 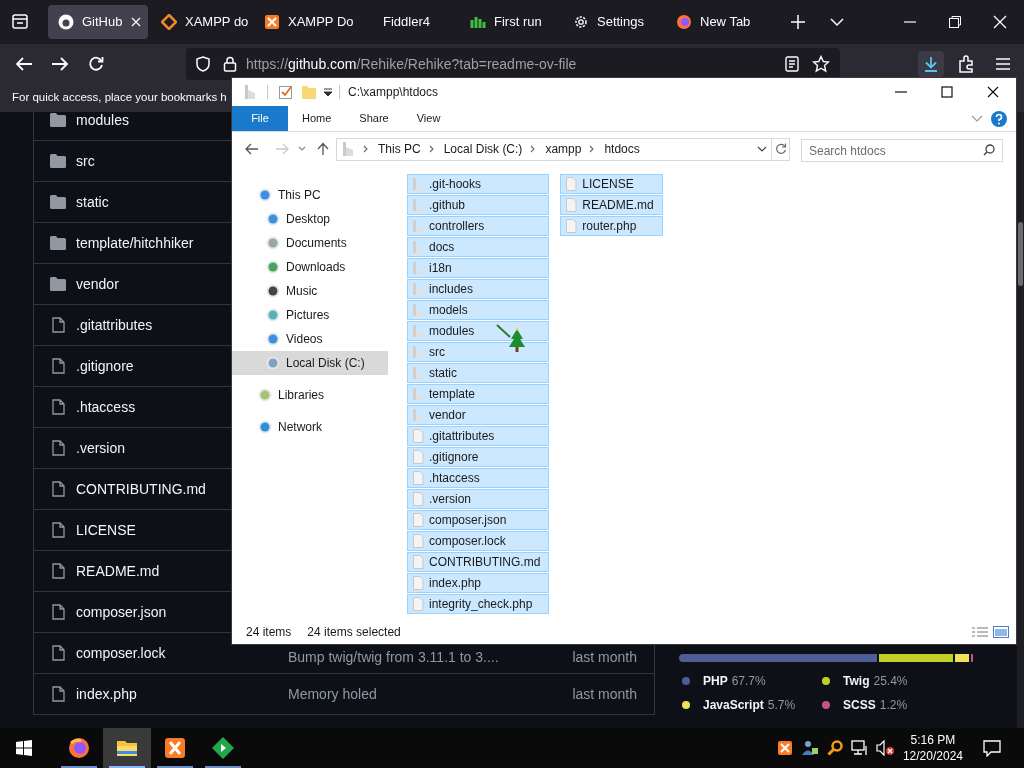 I want to click on browser-tab: XAMPP do, so click(x=201, y=22).